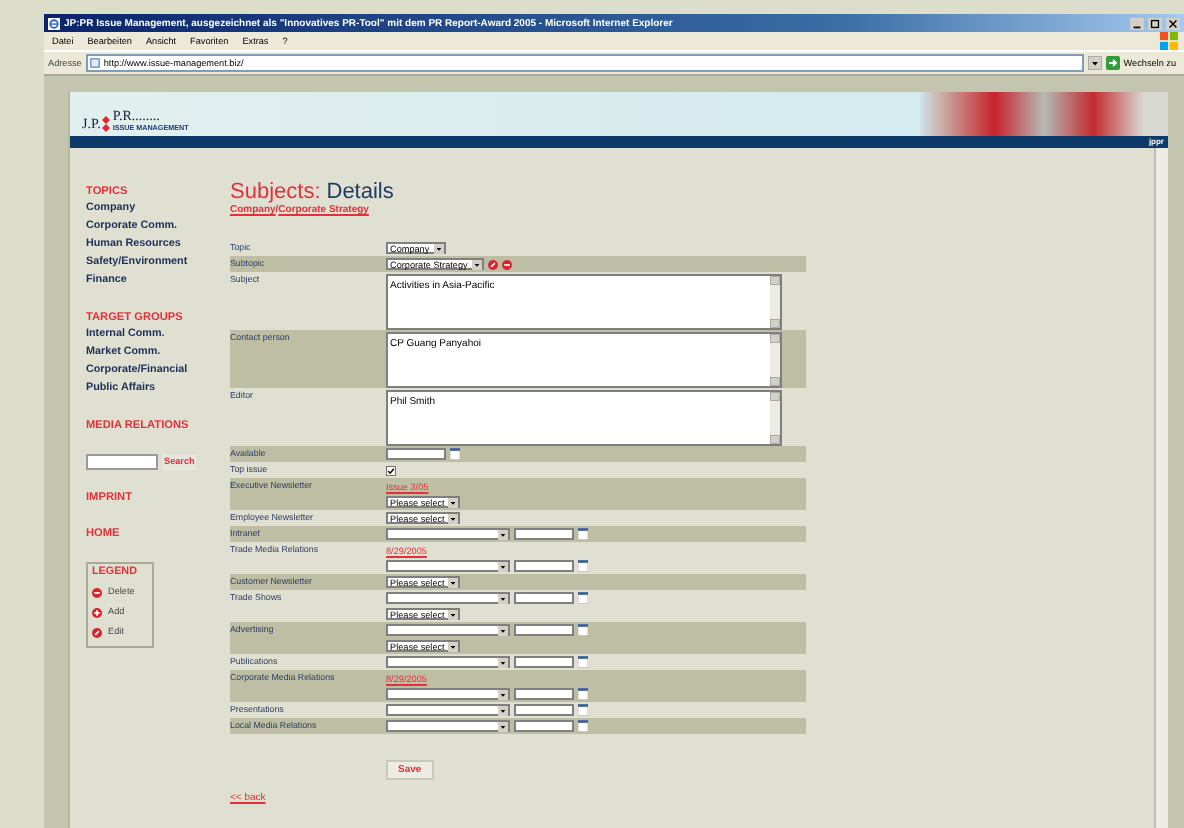 This screenshot has width=1184, height=828. I want to click on plus-icon, so click(97, 612).